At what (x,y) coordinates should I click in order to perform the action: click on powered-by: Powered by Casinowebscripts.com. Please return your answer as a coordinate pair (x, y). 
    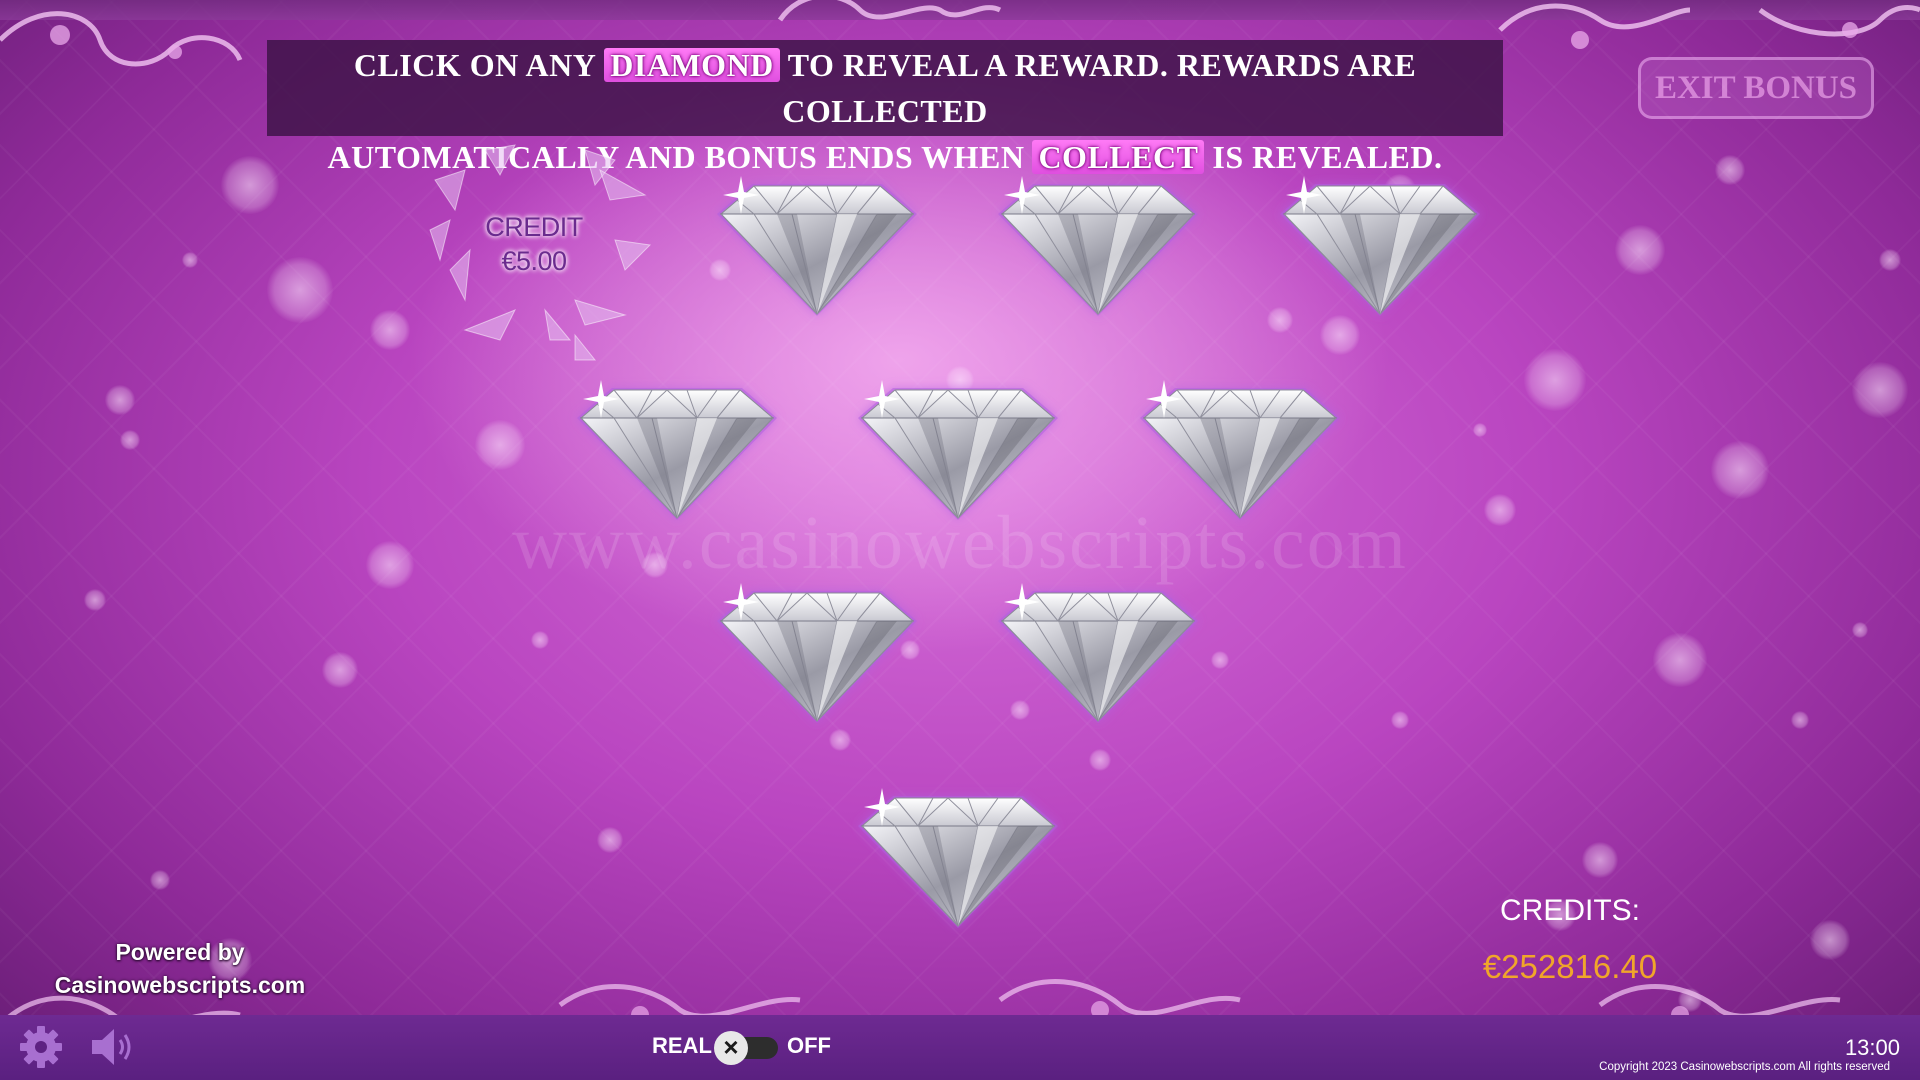
    Looking at the image, I should click on (180, 969).